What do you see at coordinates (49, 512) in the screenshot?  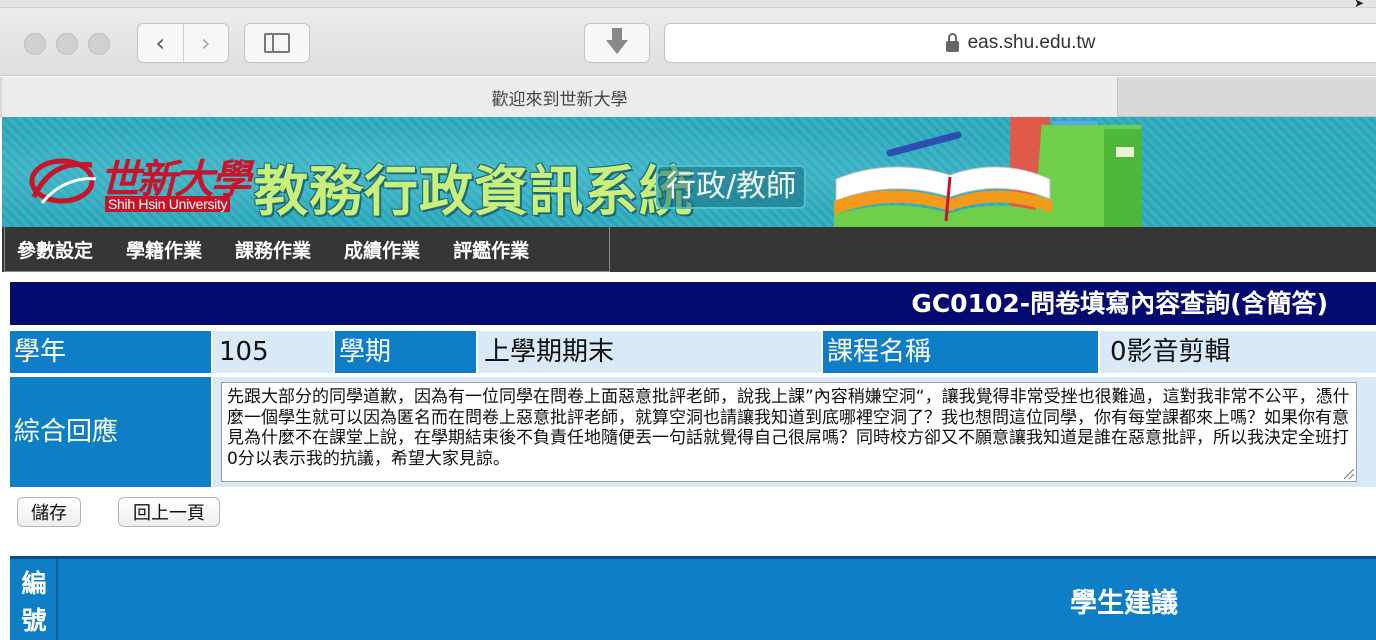 I see `save-button: 儲存` at bounding box center [49, 512].